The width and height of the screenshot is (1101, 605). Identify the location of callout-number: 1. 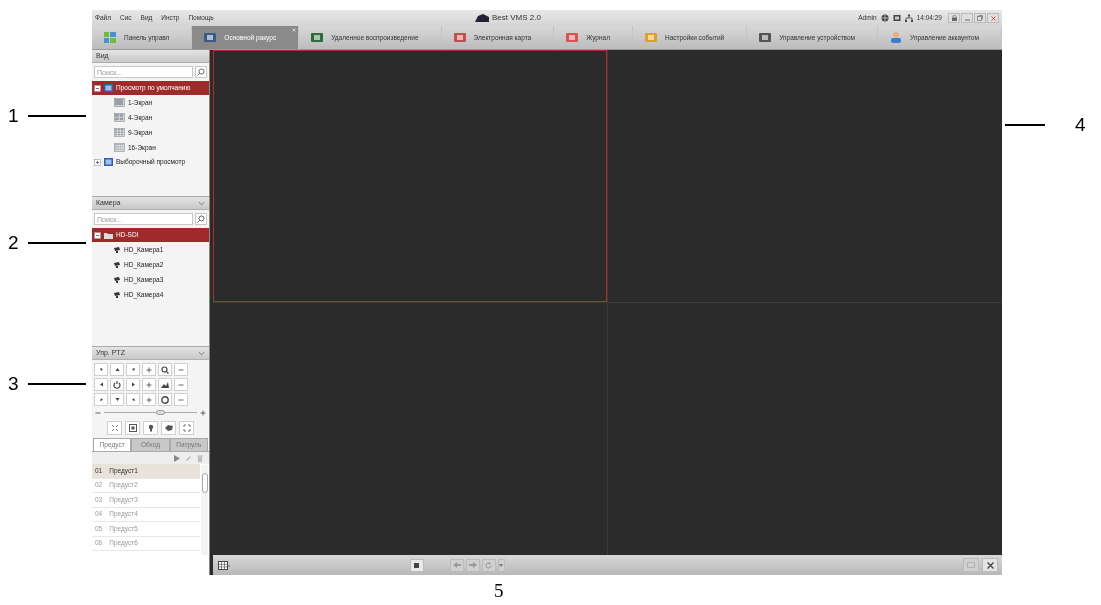
(14, 116).